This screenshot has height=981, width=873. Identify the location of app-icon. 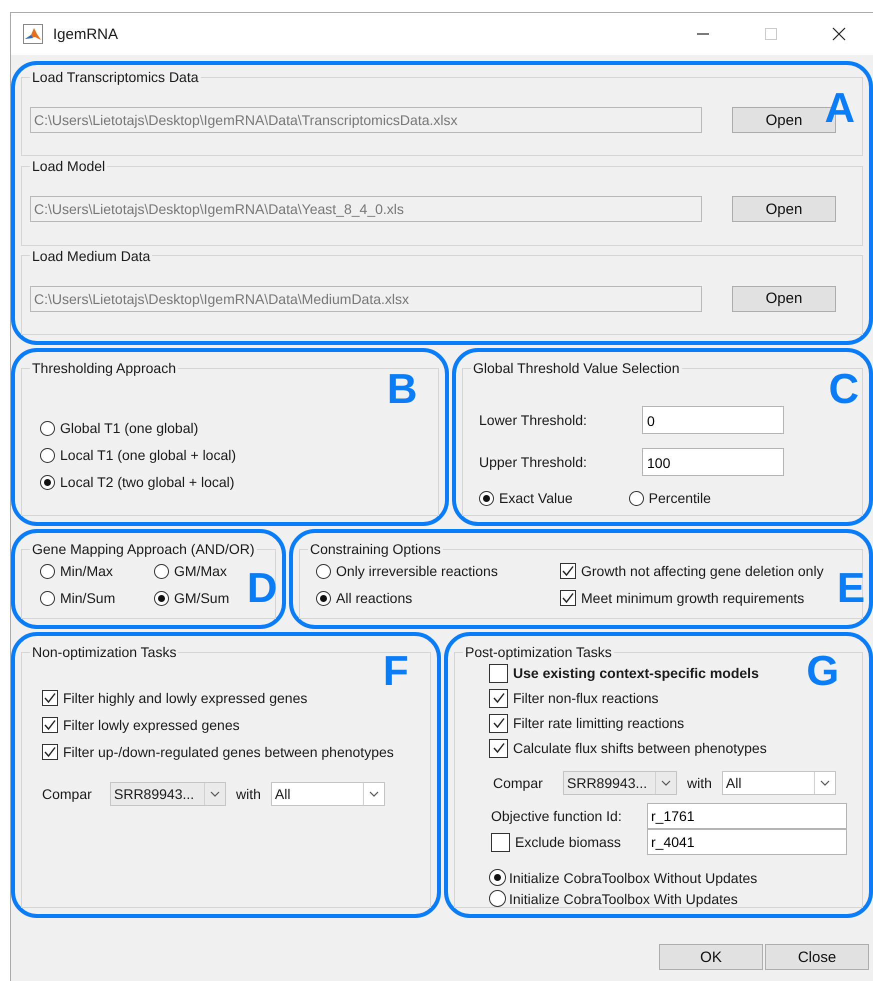
(33, 34).